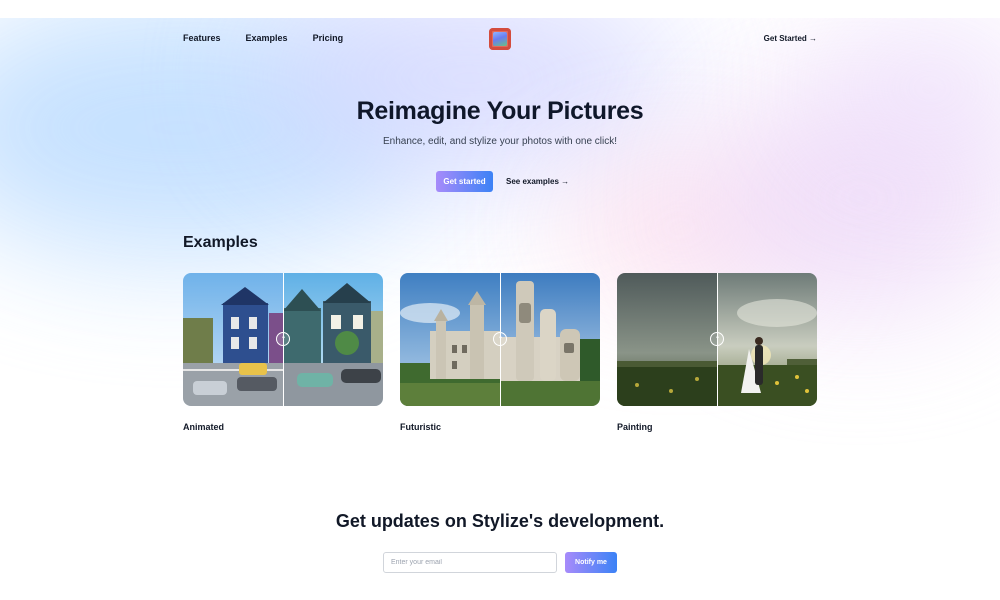 The image size is (1000, 600). Describe the element at coordinates (202, 38) in the screenshot. I see `nav-link-features: Features` at that location.